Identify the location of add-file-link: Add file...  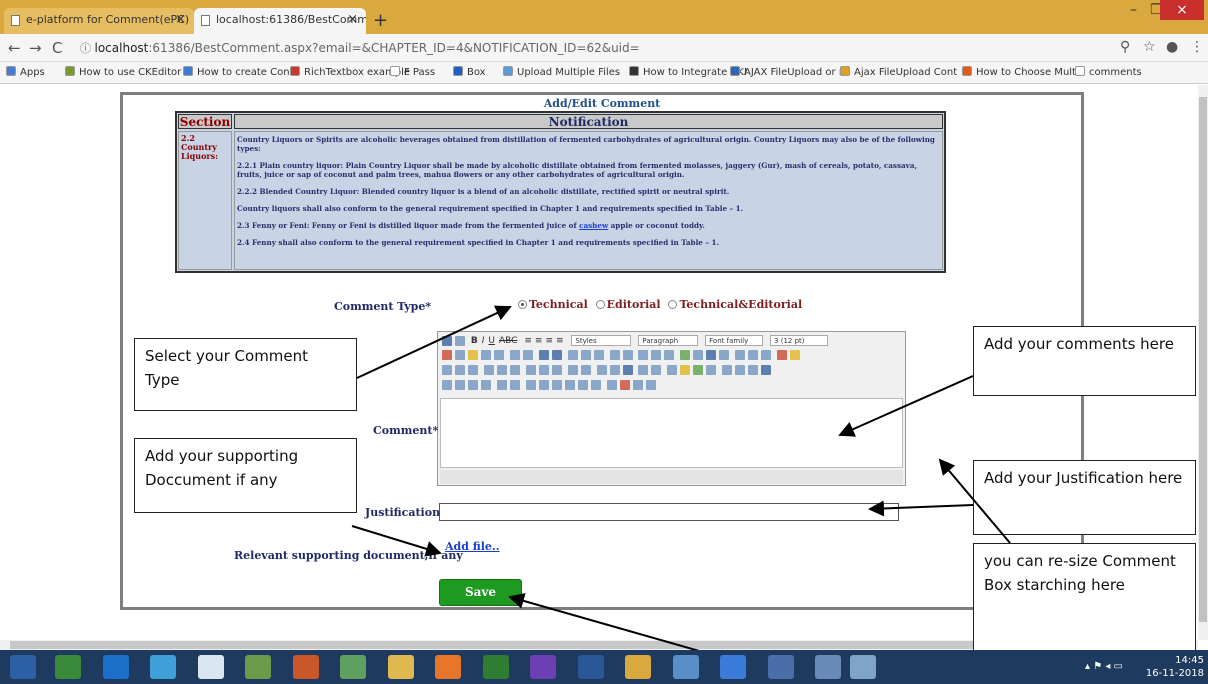
(472, 546).